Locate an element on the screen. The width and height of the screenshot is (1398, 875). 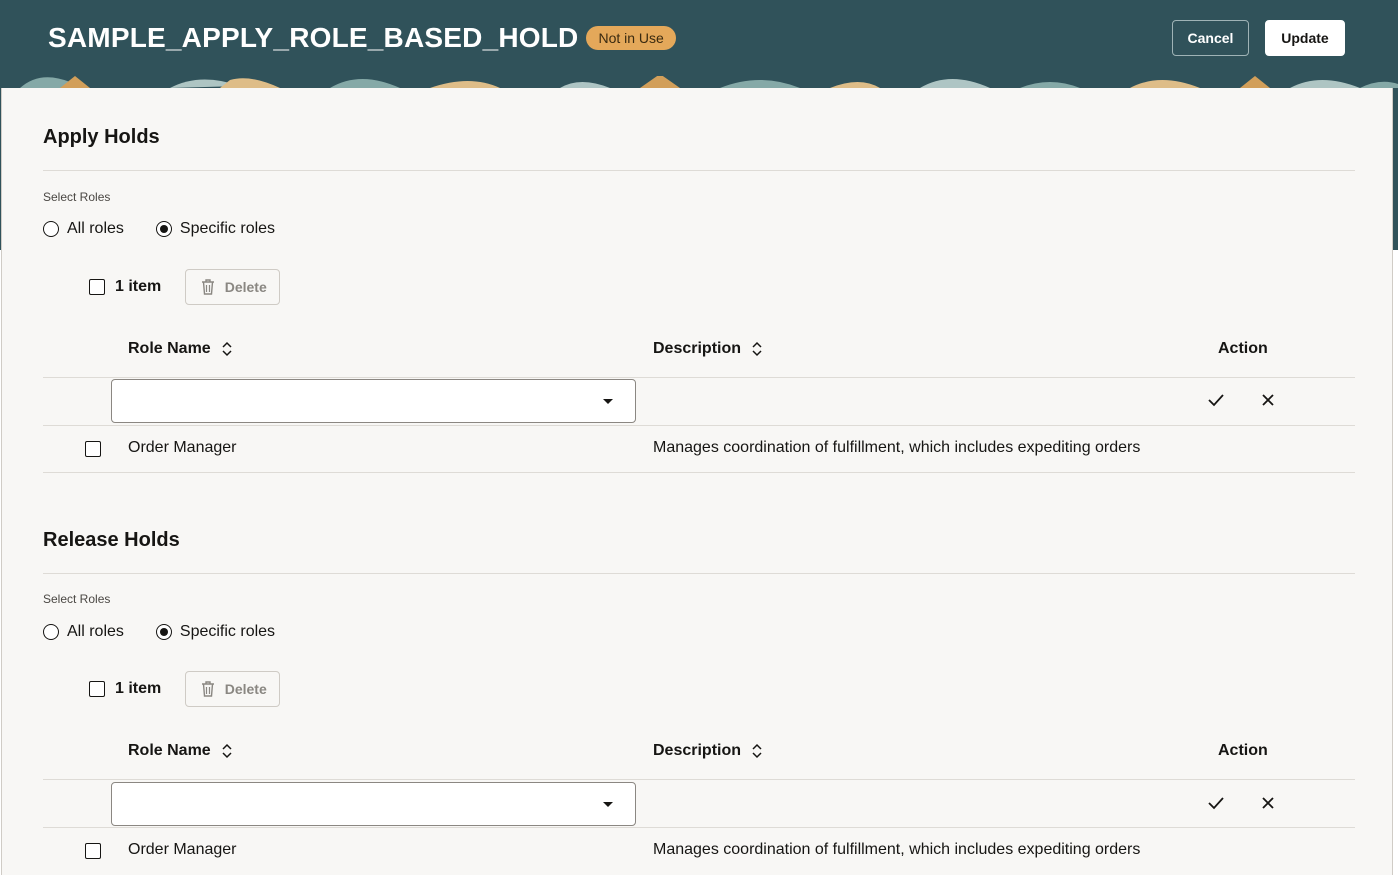
title-wrap: SAMPLE_APPLY_ROLE_BASED_HOLD Not in Use is located at coordinates (362, 38).